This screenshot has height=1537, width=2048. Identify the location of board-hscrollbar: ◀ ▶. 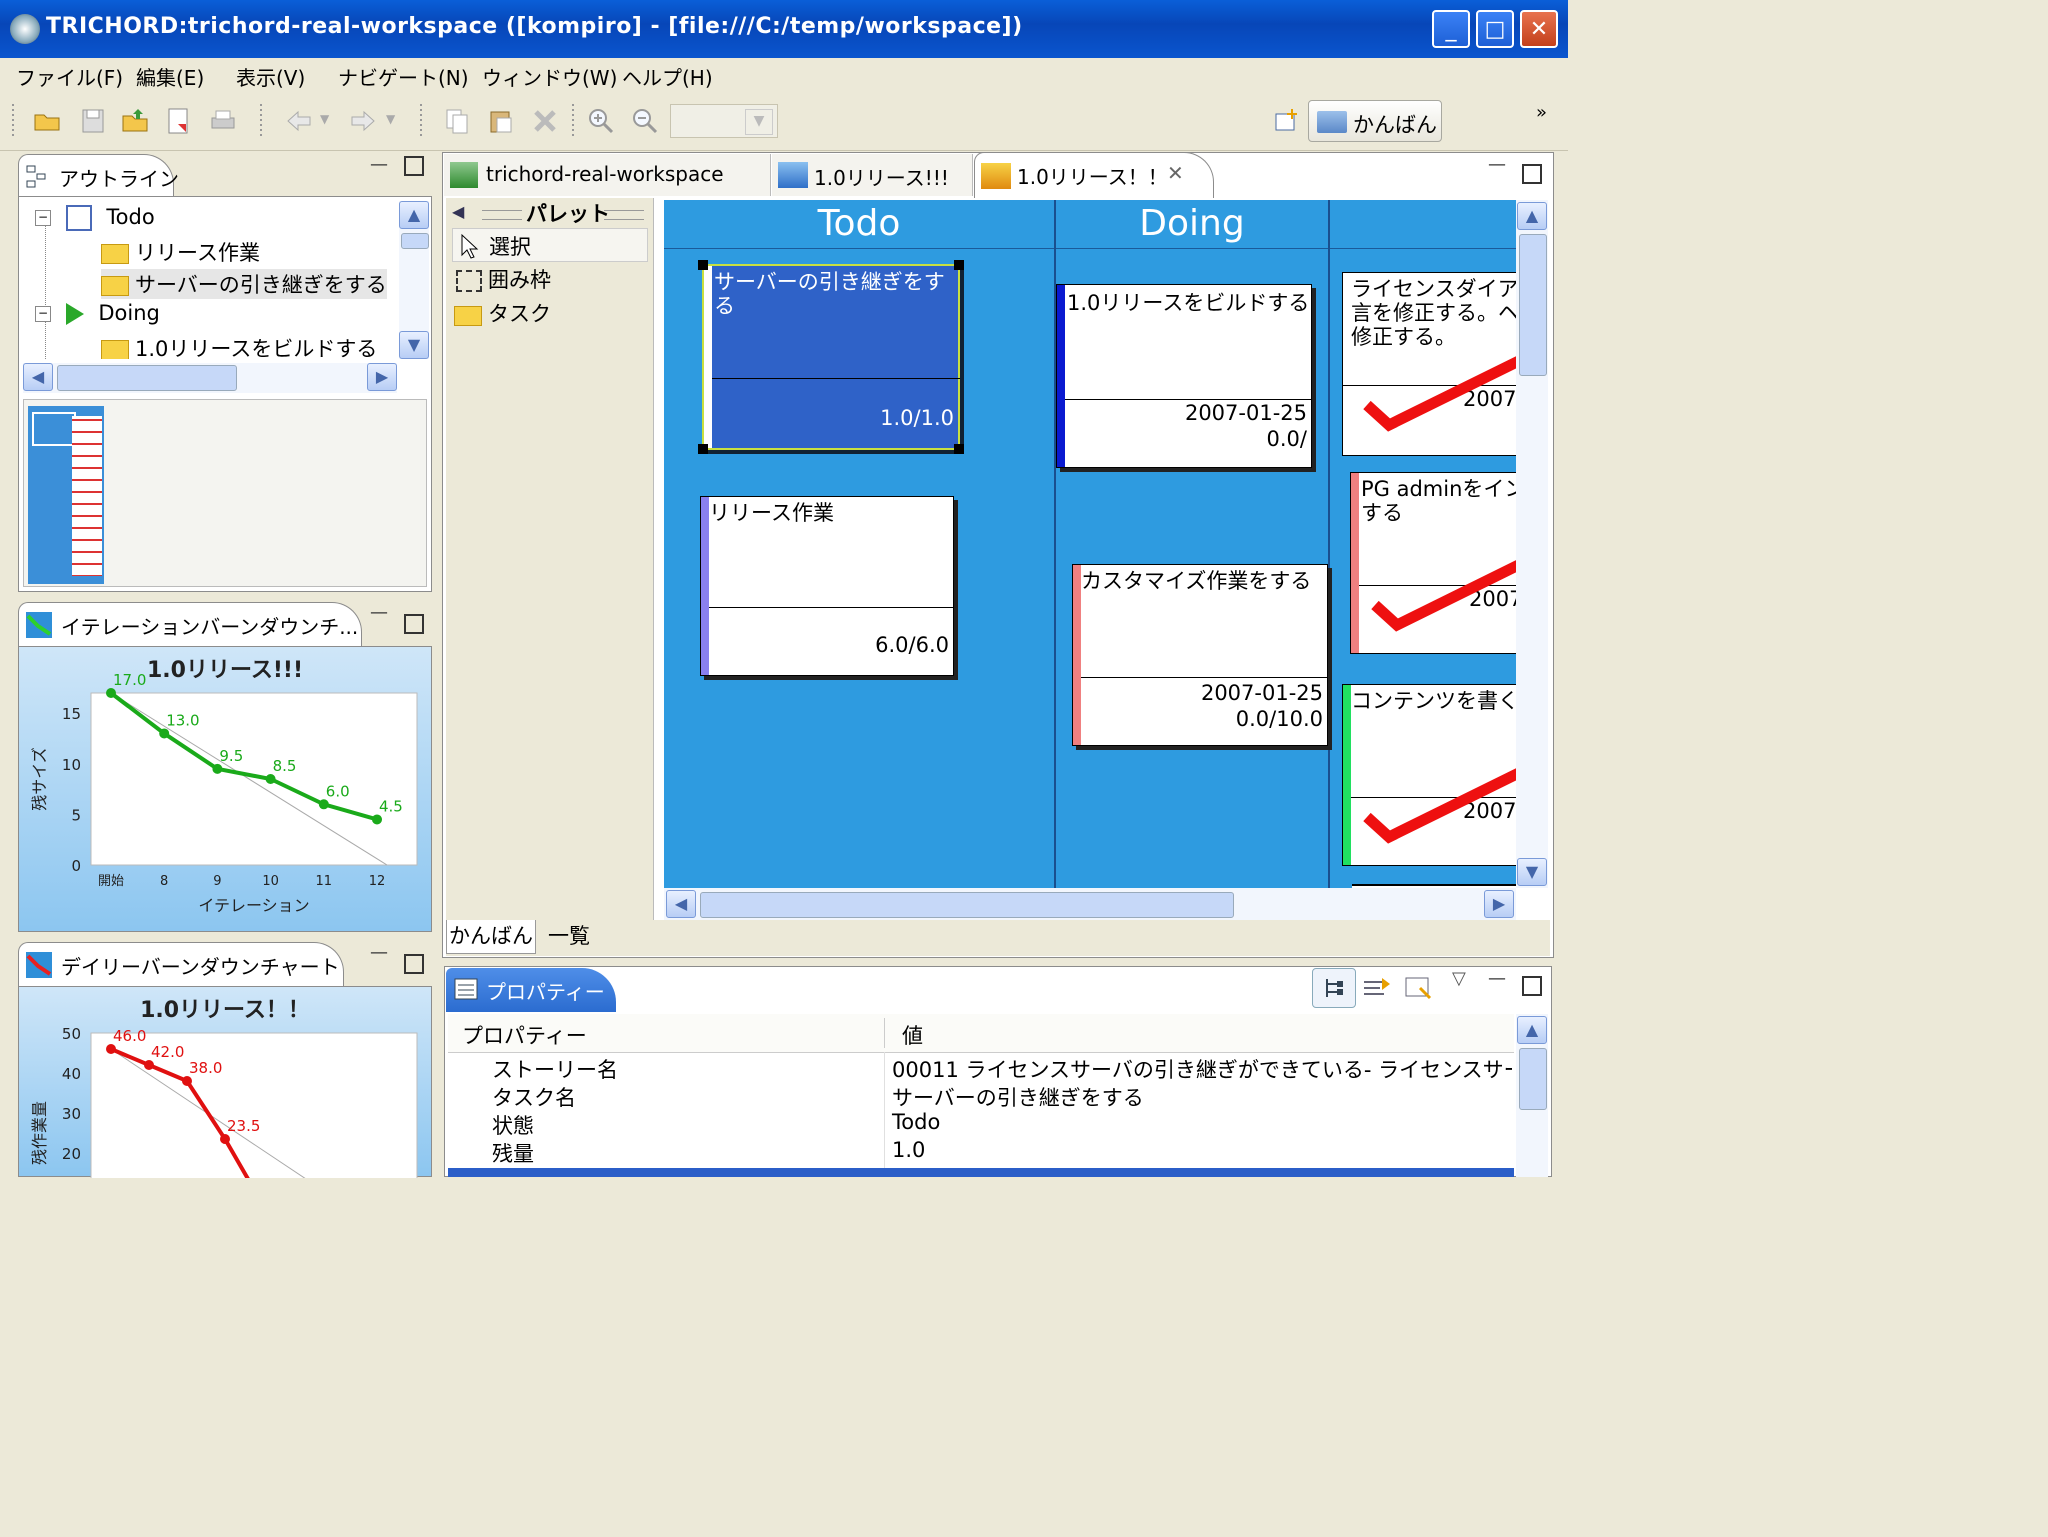
(1090, 904).